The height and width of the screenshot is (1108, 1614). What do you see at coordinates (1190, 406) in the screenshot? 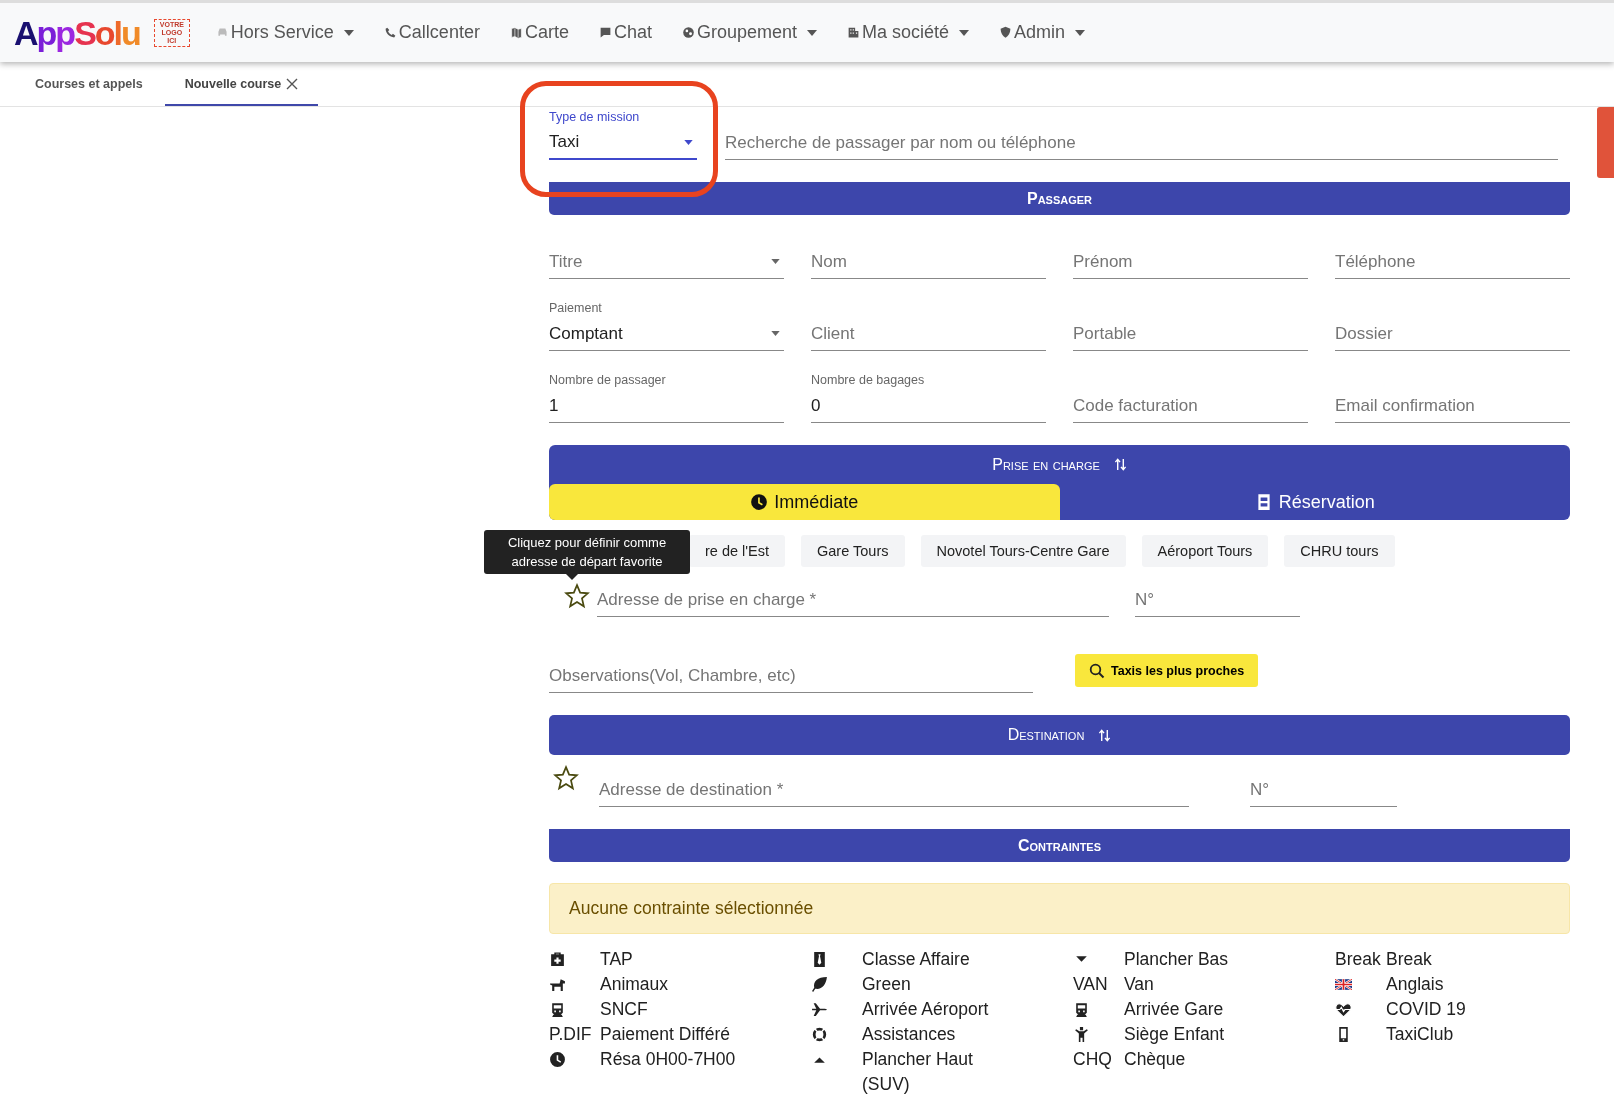
I see `input-field: Code facturation` at bounding box center [1190, 406].